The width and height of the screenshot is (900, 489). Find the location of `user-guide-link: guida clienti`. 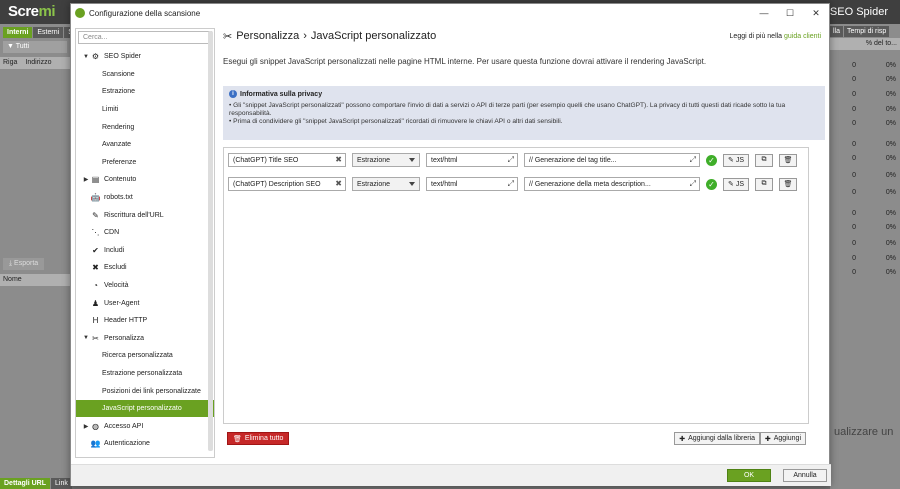

user-guide-link: guida clienti is located at coordinates (802, 36).